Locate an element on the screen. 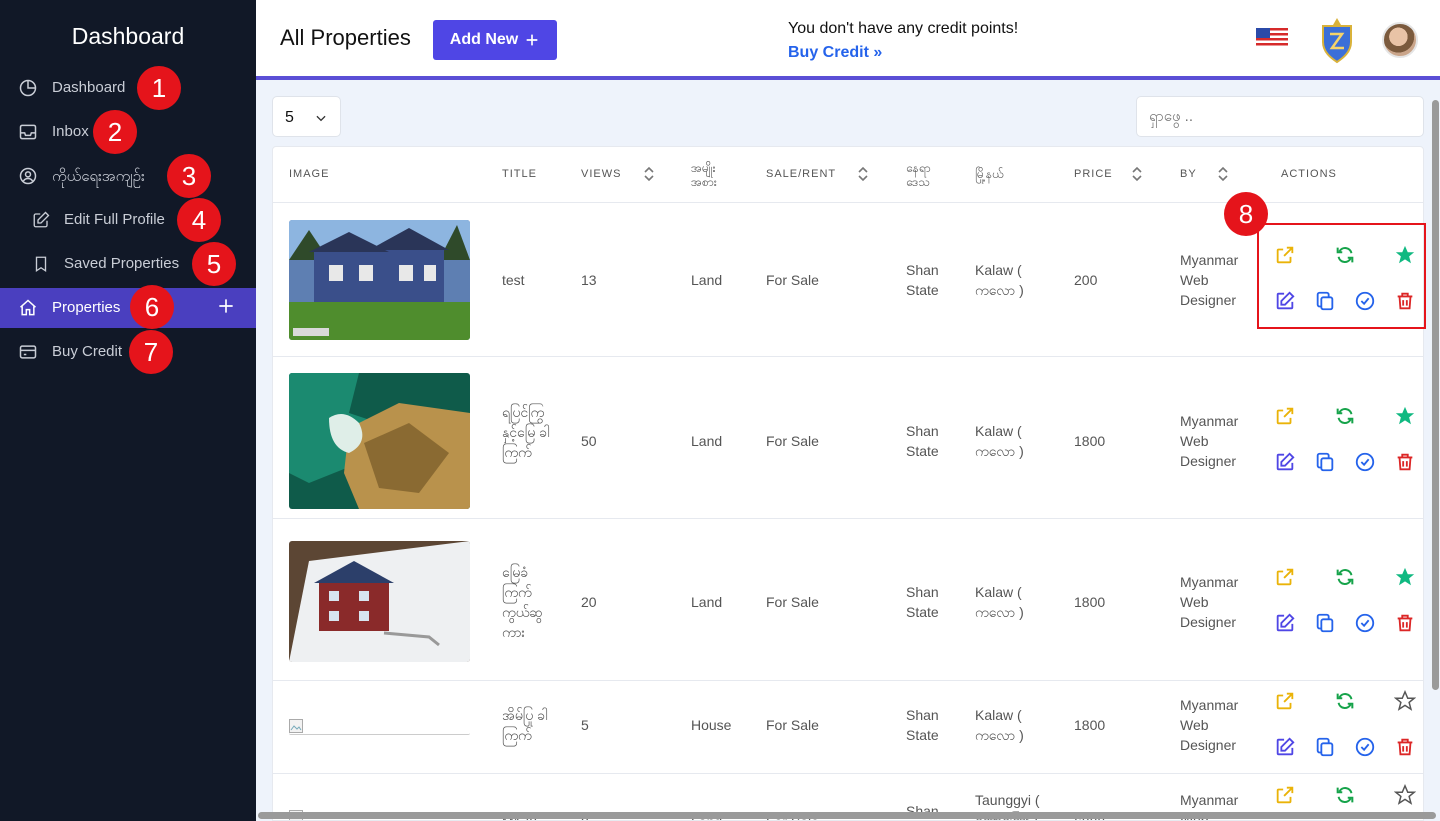  add-new-button: Add New is located at coordinates (495, 40).